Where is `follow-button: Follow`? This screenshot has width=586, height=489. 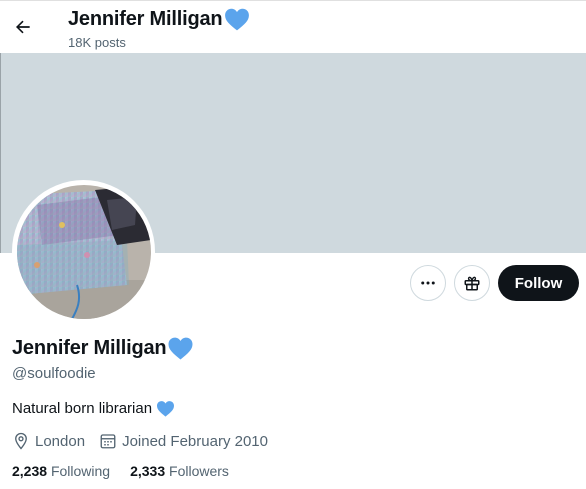
follow-button: Follow is located at coordinates (538, 283).